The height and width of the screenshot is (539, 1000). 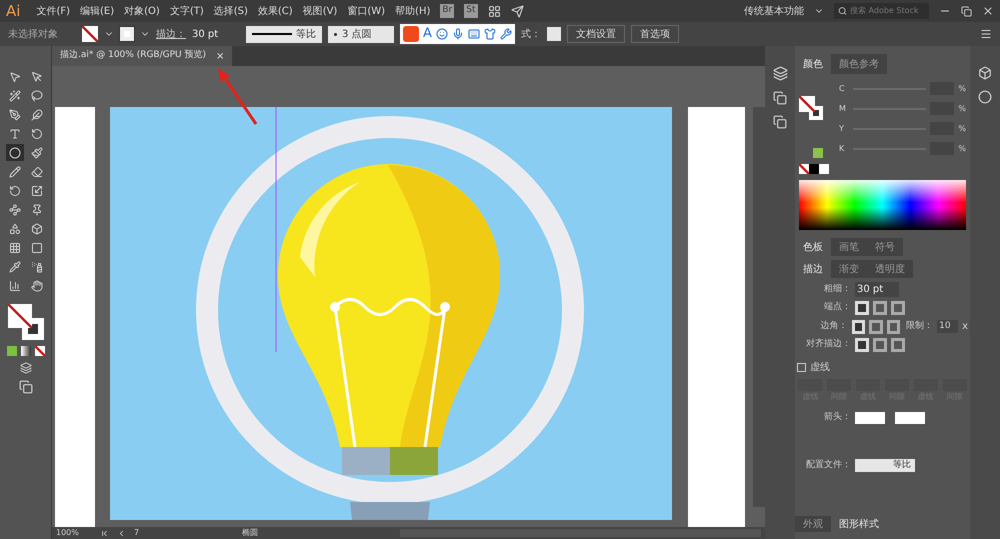 What do you see at coordinates (187, 11) in the screenshot?
I see `menu-item: 文字(T)` at bounding box center [187, 11].